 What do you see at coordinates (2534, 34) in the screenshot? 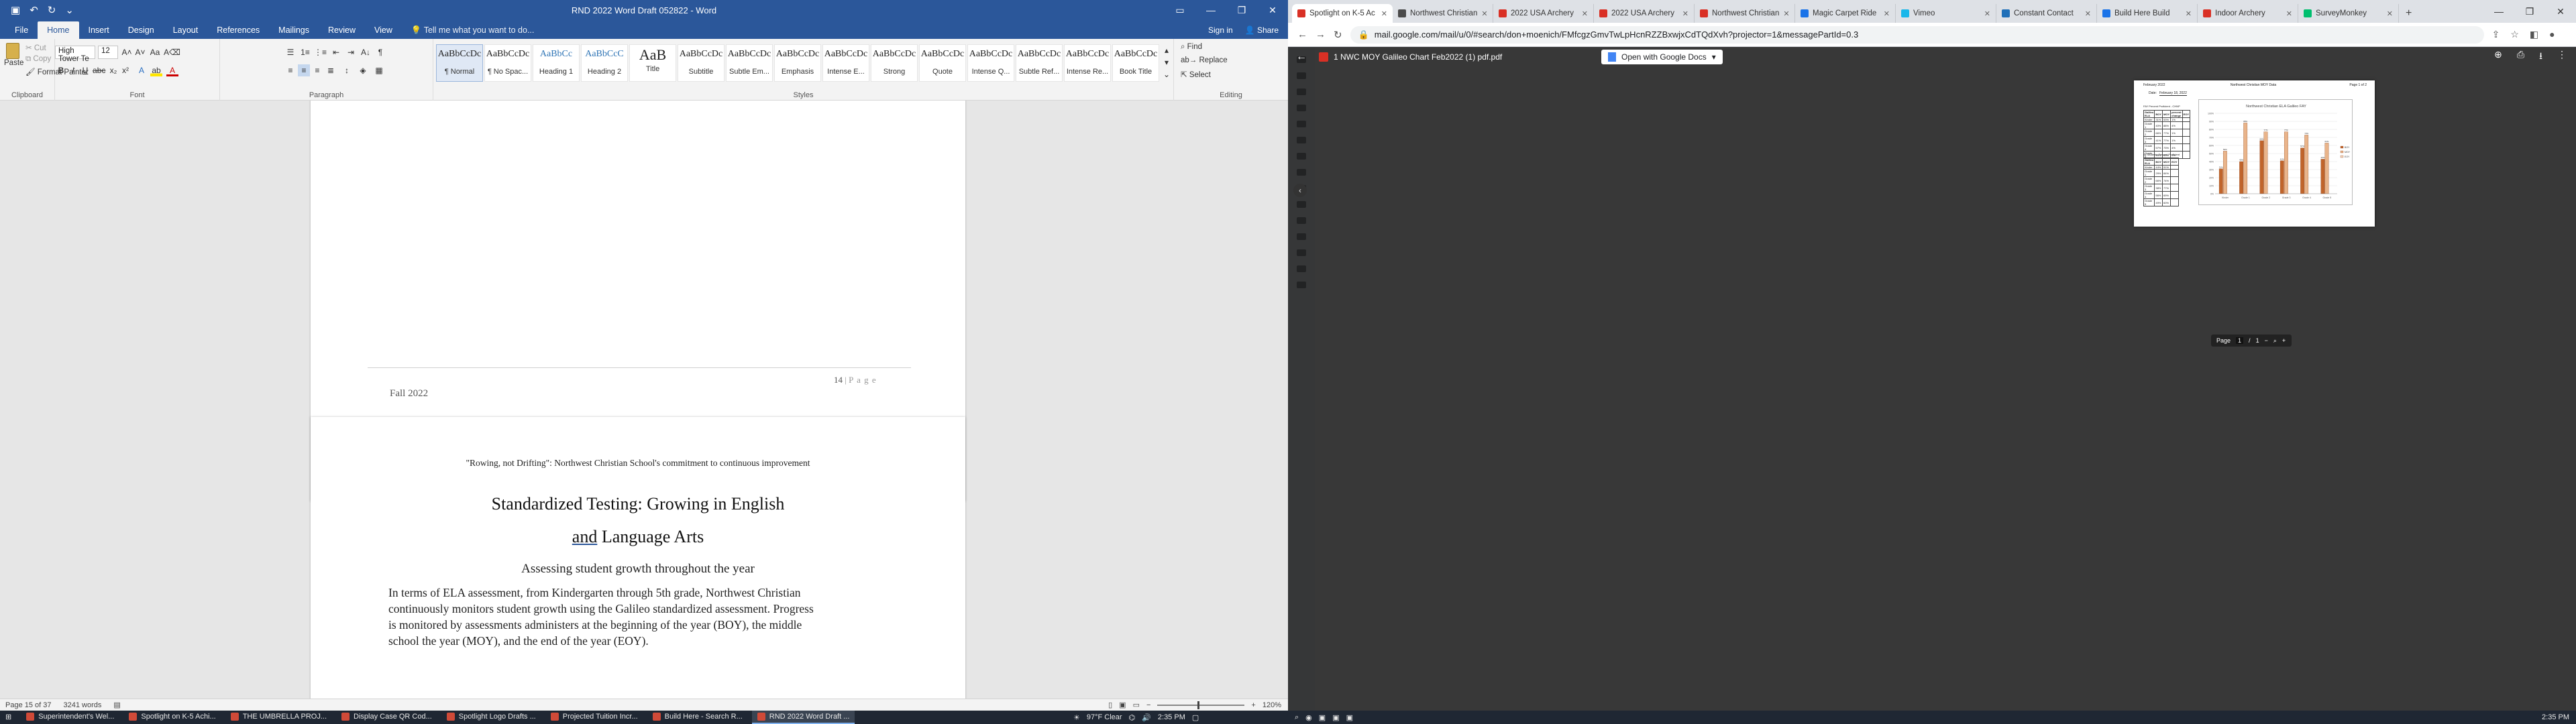
I see `extensions-icon: ◧` at bounding box center [2534, 34].